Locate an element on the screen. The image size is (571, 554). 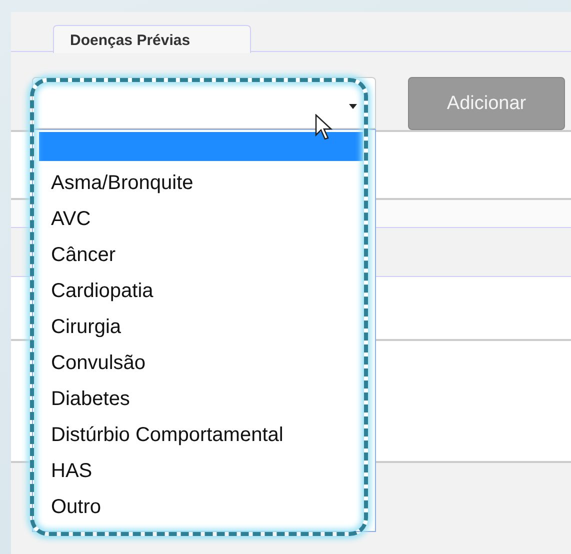
caret-icon is located at coordinates (353, 106).